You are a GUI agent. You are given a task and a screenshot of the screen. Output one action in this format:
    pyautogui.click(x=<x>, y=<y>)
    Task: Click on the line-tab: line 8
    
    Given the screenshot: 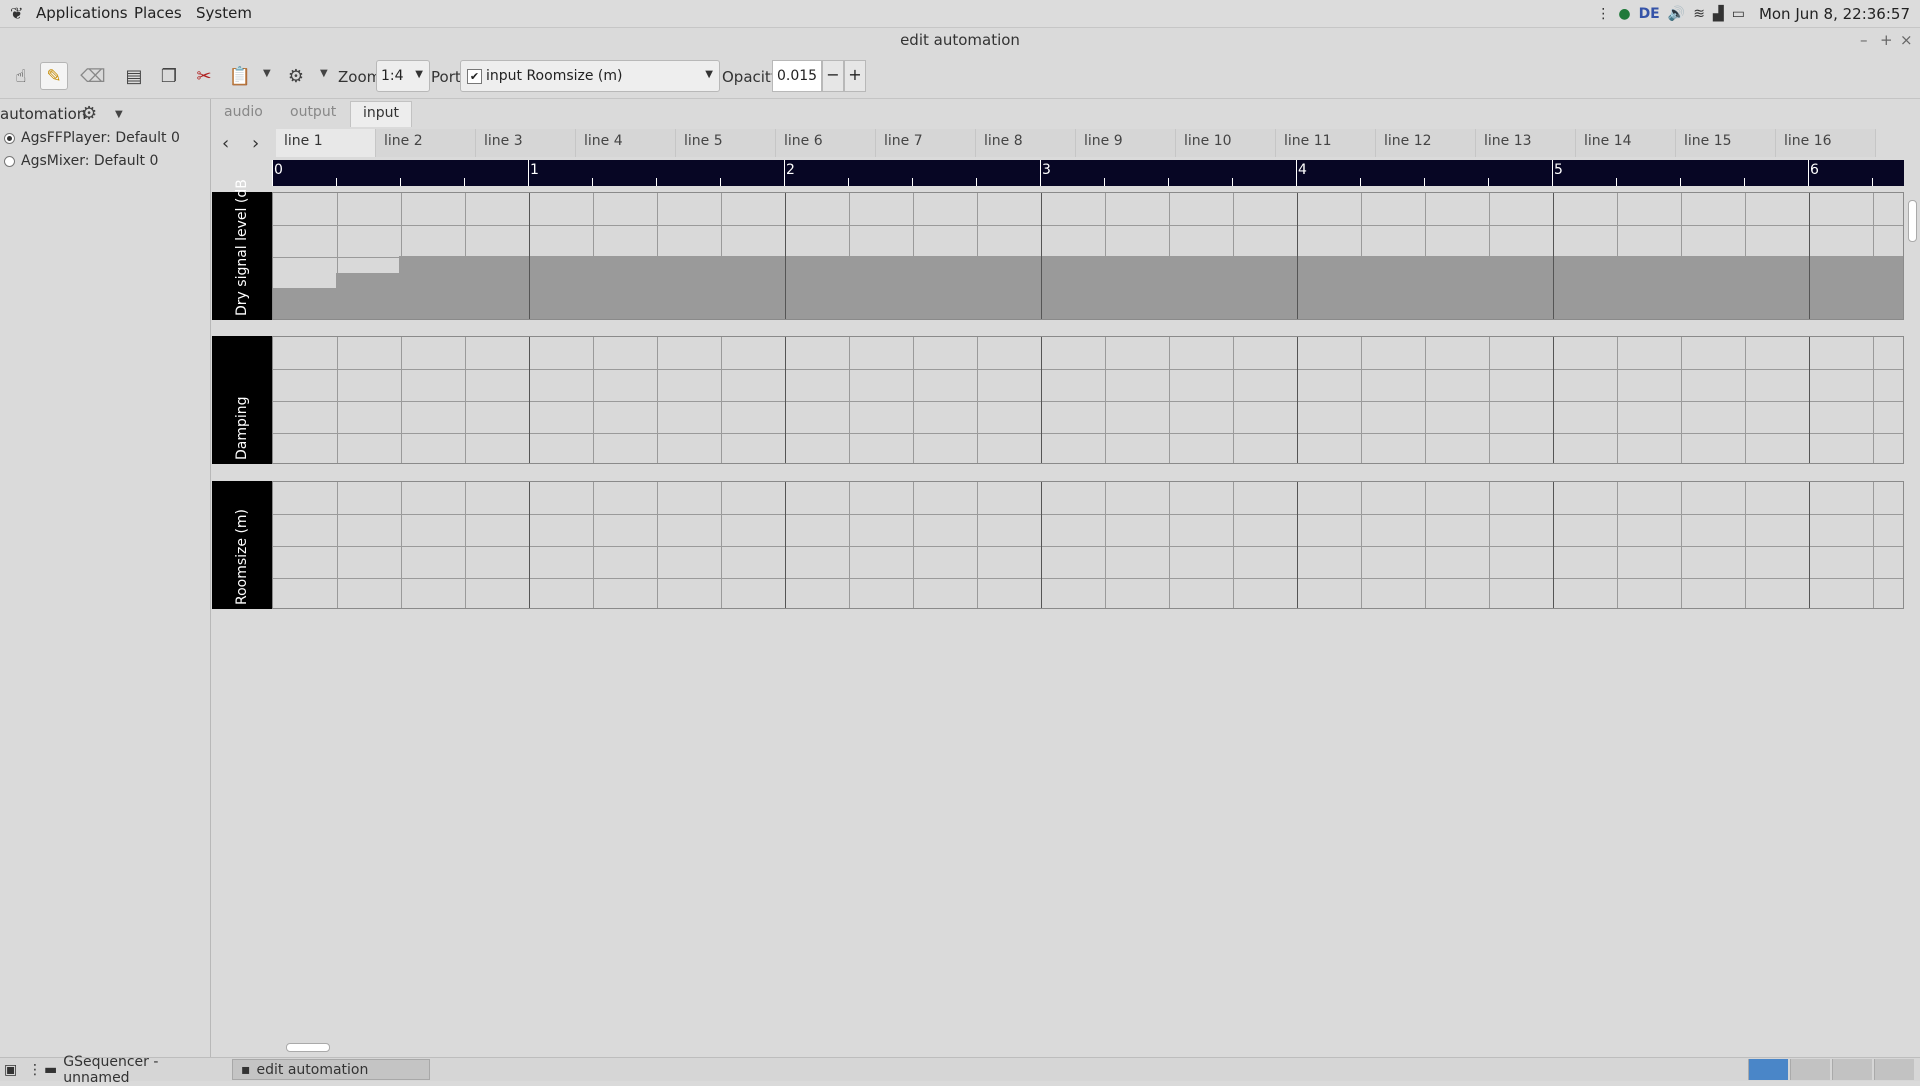 What is the action you would take?
    pyautogui.click(x=1026, y=143)
    